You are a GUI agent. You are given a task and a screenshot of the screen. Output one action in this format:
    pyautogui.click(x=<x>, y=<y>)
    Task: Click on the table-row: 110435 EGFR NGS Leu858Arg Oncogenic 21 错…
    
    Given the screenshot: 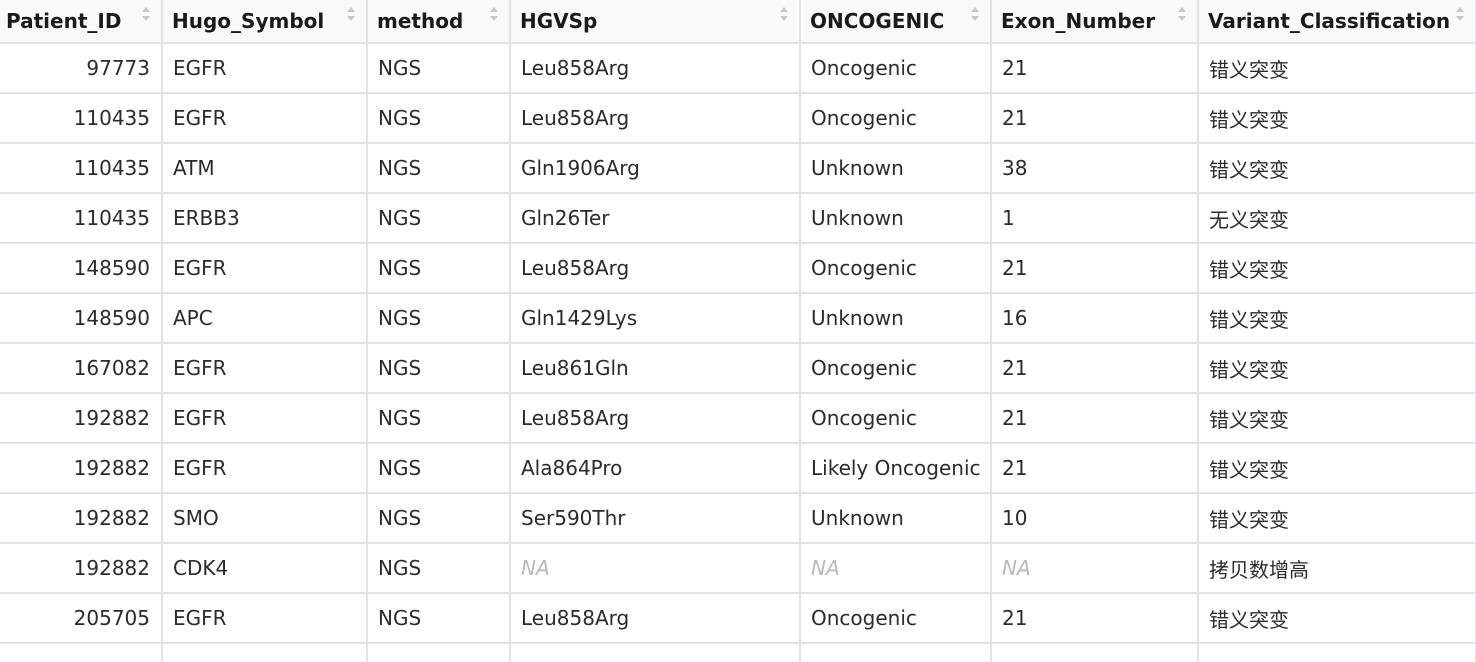 What is the action you would take?
    pyautogui.click(x=738, y=118)
    